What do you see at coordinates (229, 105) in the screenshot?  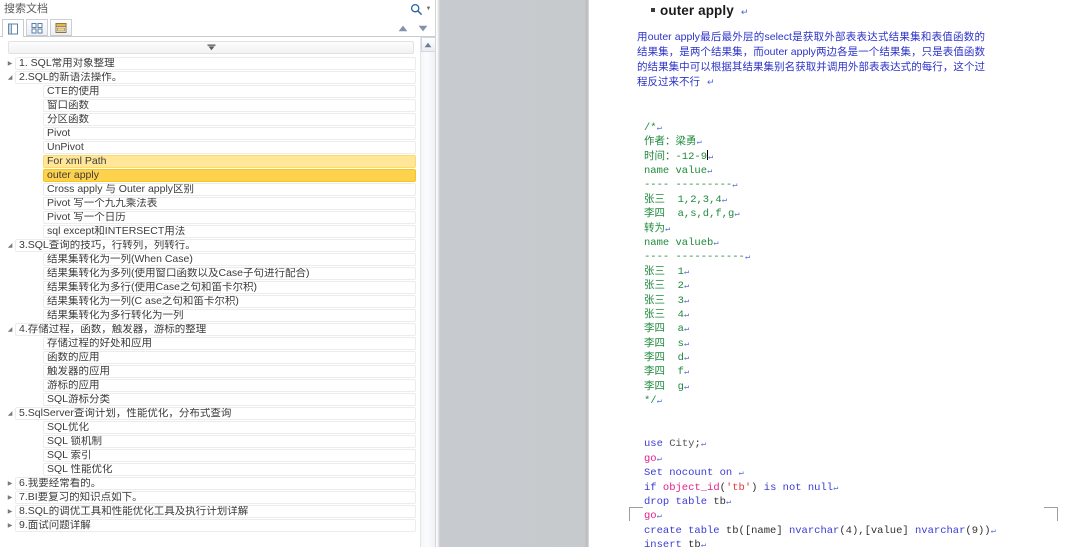 I see `heading-row-box: 窗口函数` at bounding box center [229, 105].